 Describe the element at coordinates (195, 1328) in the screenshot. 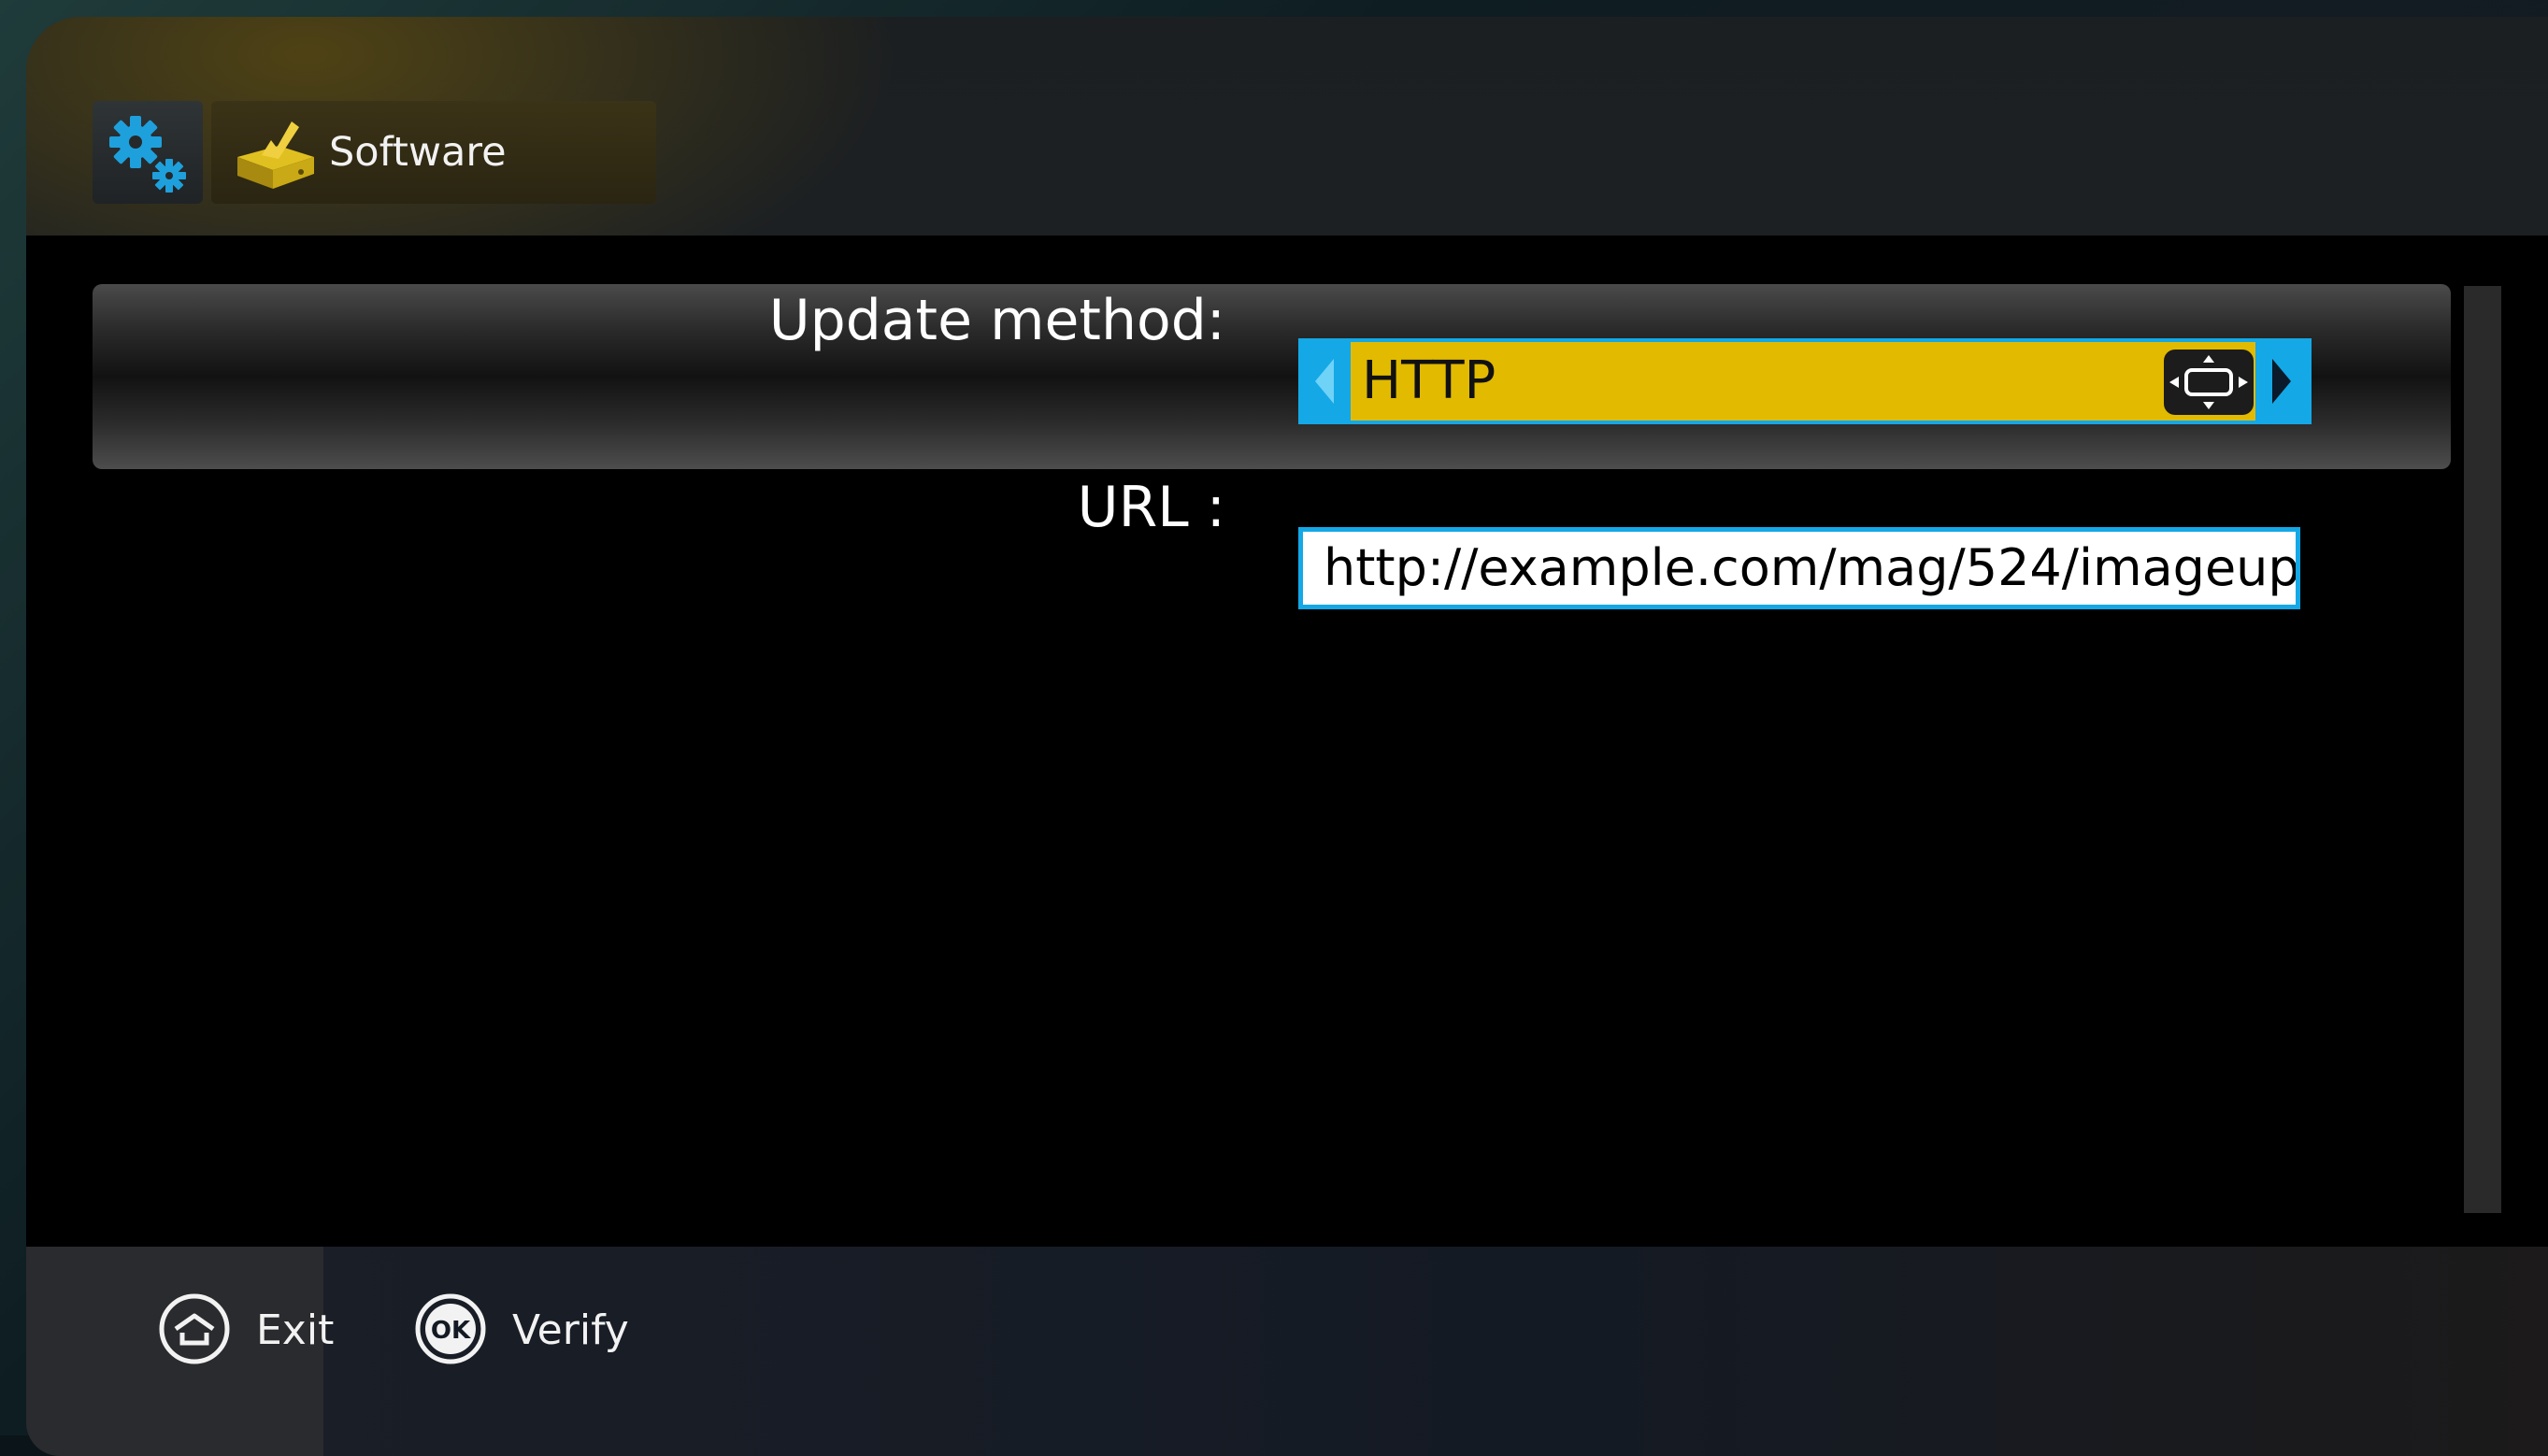

I see `home-icon` at that location.